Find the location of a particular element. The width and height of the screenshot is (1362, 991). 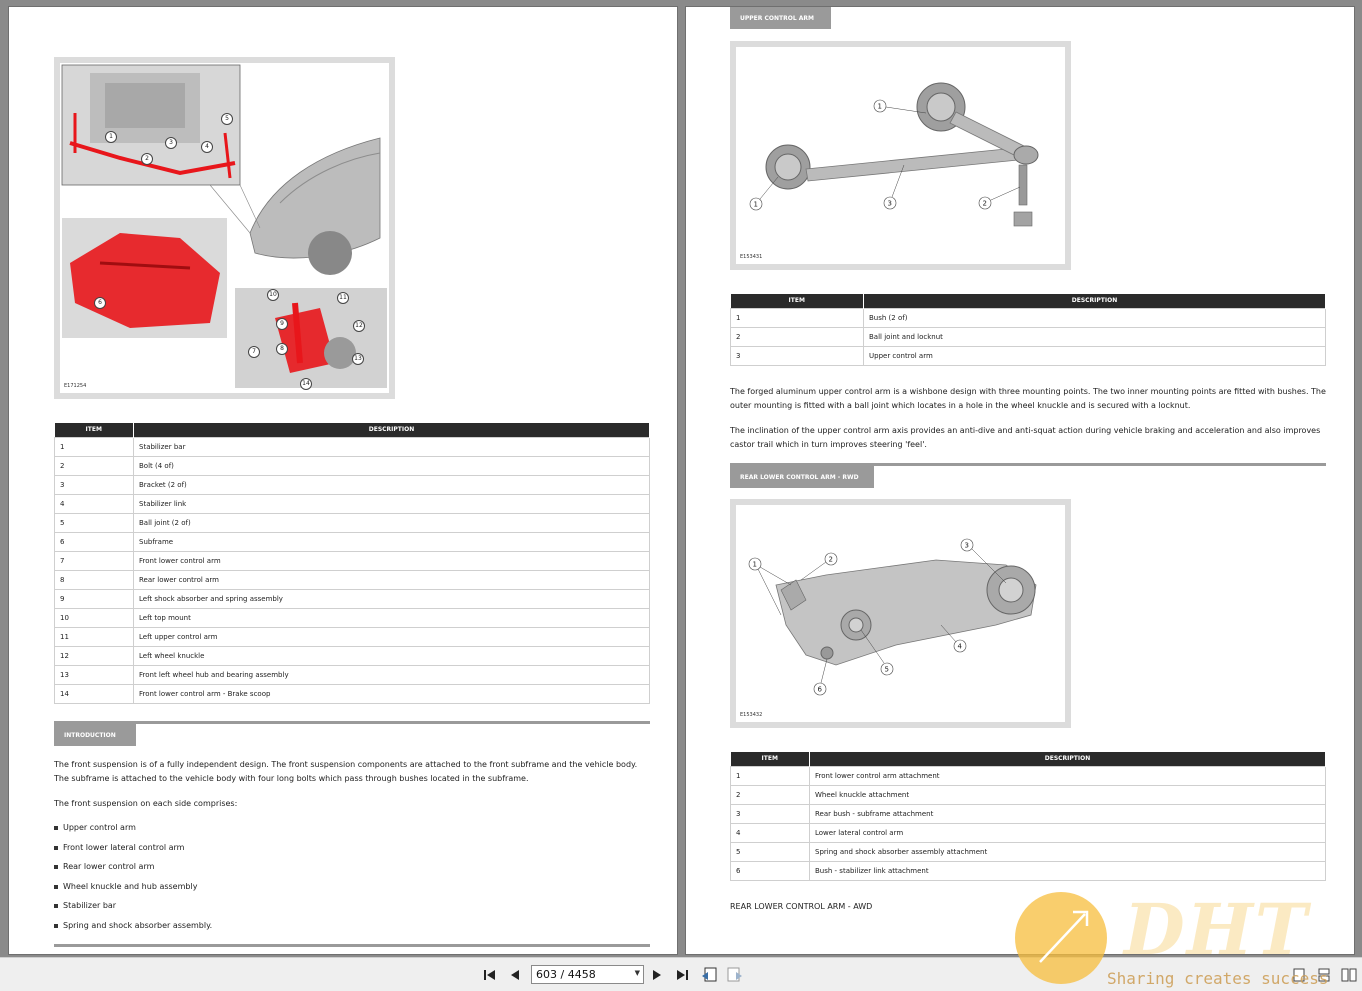

table-row: 6 Subframe is located at coordinates (352, 541).